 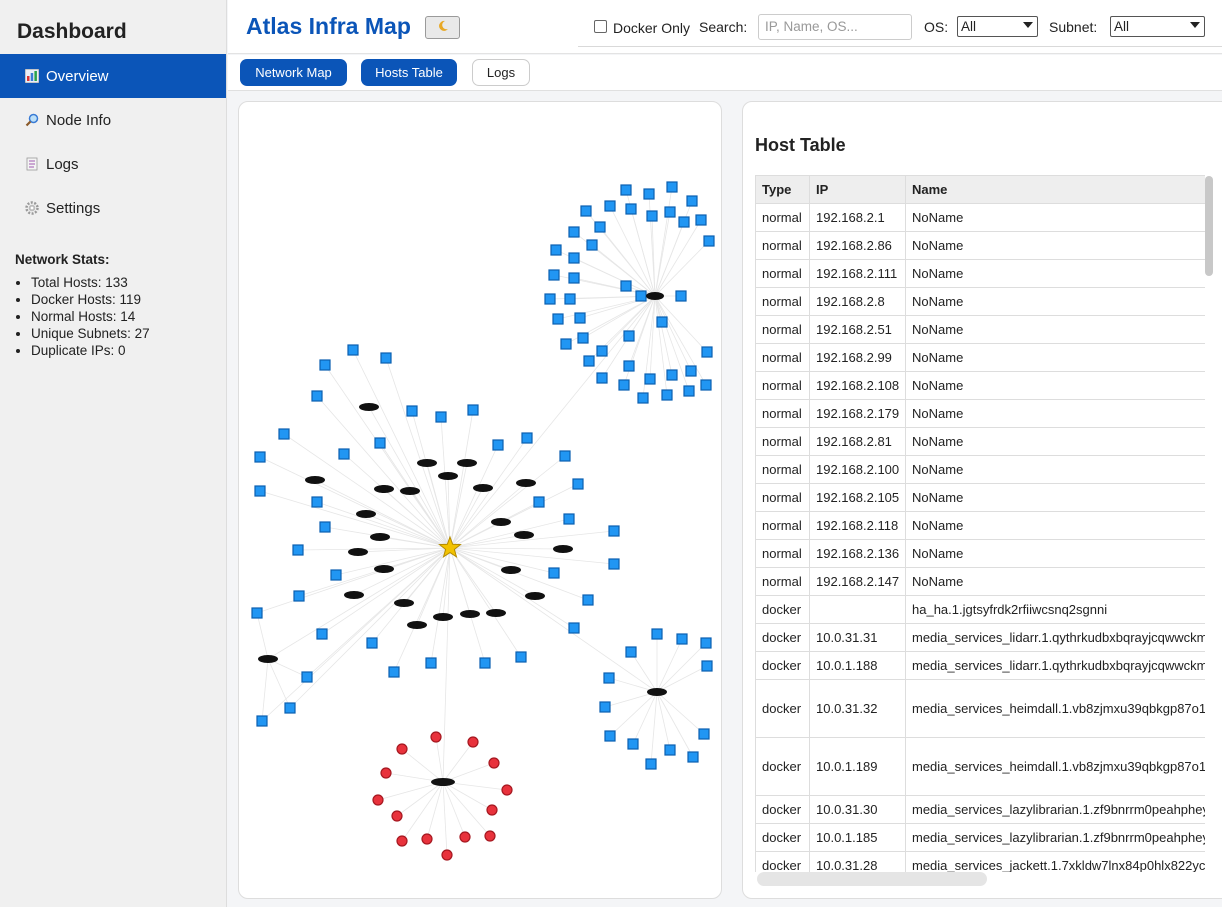 What do you see at coordinates (113, 208) in the screenshot?
I see `sidebar-item-settings: Settings` at bounding box center [113, 208].